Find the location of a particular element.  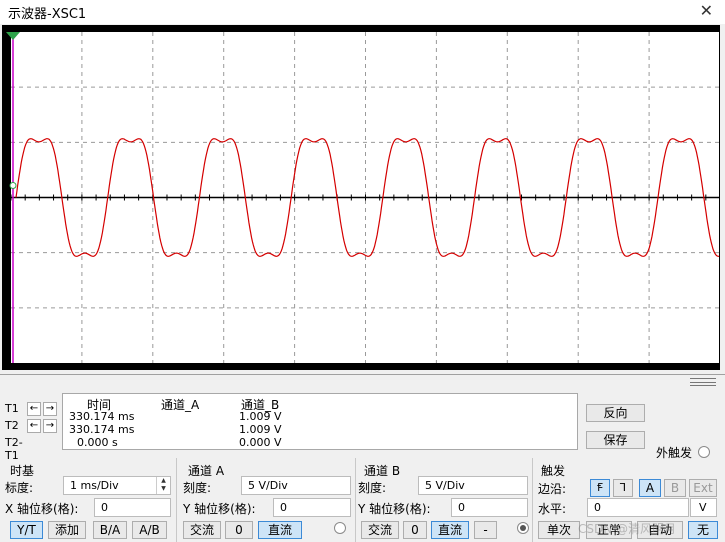

channel-a-scale-value: 5 V/Div is located at coordinates (268, 485).